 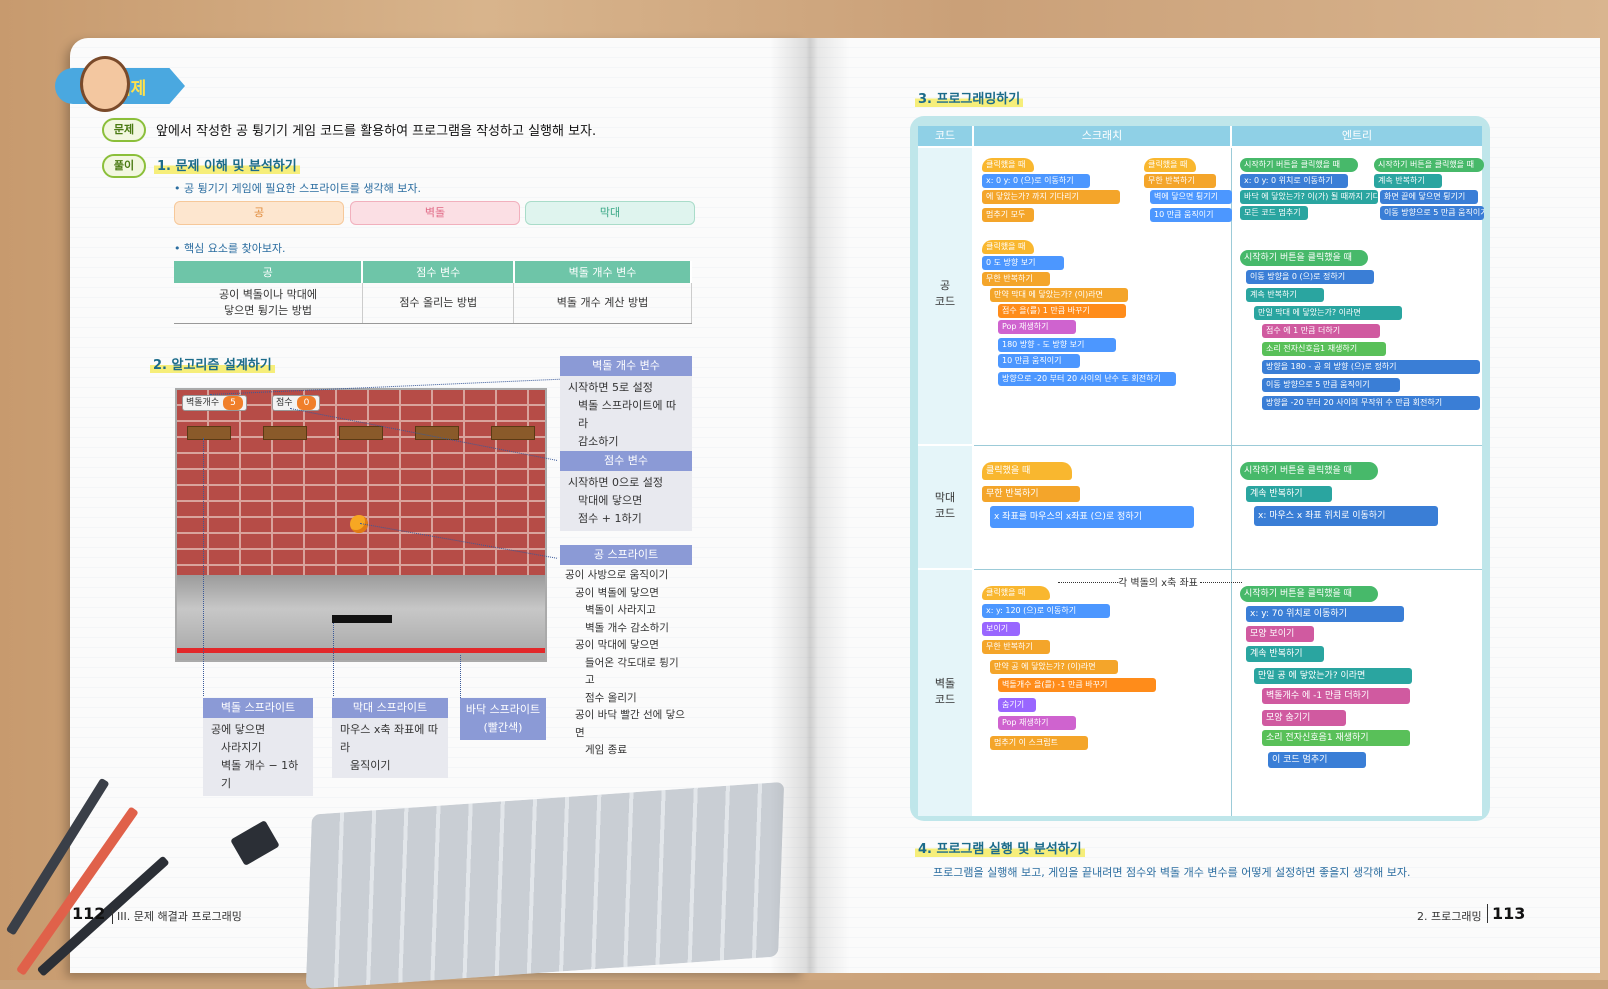 What do you see at coordinates (1001, 629) in the screenshot?
I see `scratch-looks-block: 보이기` at bounding box center [1001, 629].